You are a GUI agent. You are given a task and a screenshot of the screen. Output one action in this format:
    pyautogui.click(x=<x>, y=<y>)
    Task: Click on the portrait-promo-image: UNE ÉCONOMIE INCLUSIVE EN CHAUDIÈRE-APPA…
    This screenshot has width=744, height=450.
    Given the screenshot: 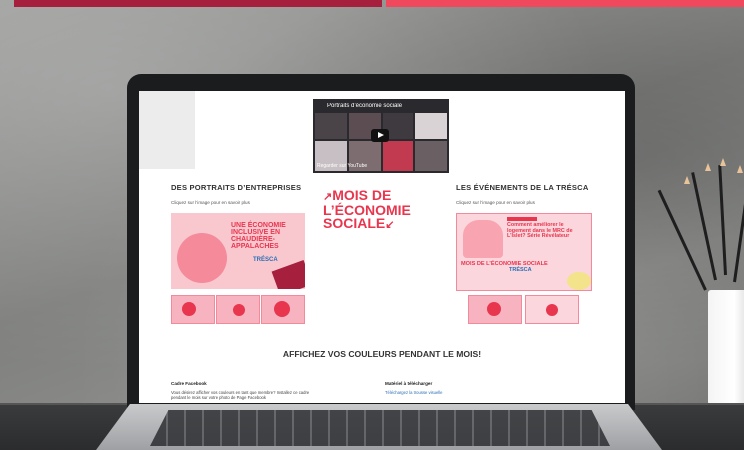 What is the action you would take?
    pyautogui.click(x=238, y=251)
    